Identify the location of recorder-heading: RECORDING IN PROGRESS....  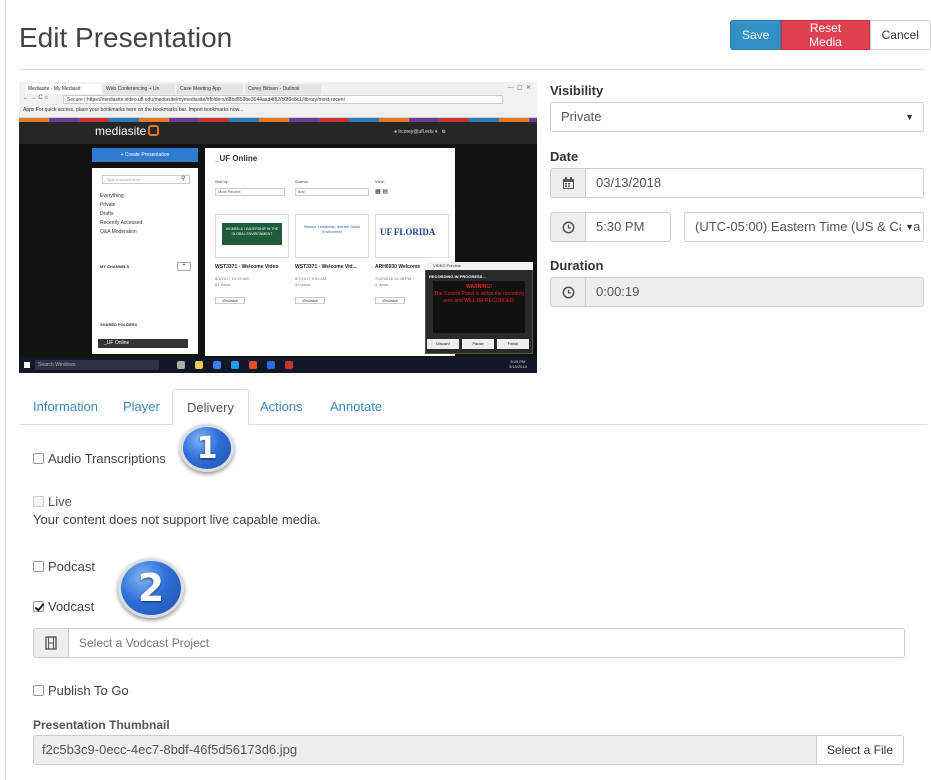
(457, 276).